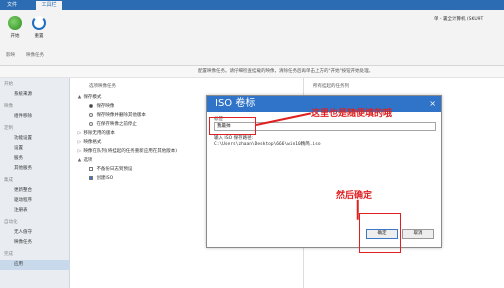  What do you see at coordinates (35, 139) in the screenshot?
I see `sidebar-item: 功能设置` at bounding box center [35, 139].